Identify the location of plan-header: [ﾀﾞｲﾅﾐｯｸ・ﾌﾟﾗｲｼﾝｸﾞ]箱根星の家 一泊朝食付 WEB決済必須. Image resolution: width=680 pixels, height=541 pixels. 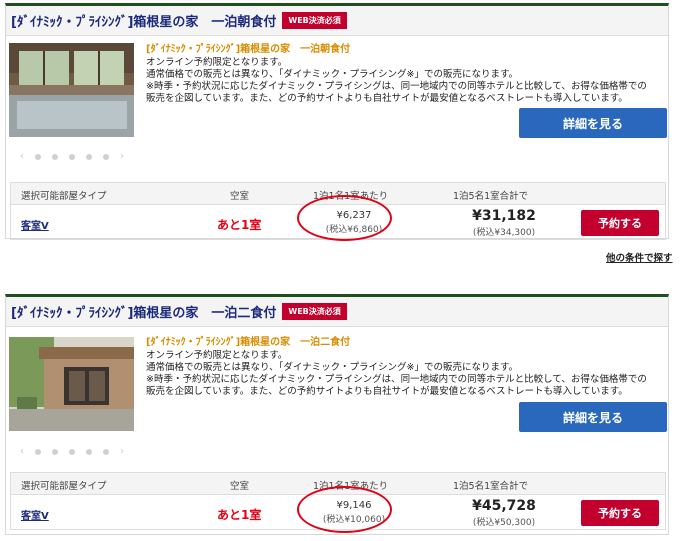
(337, 21).